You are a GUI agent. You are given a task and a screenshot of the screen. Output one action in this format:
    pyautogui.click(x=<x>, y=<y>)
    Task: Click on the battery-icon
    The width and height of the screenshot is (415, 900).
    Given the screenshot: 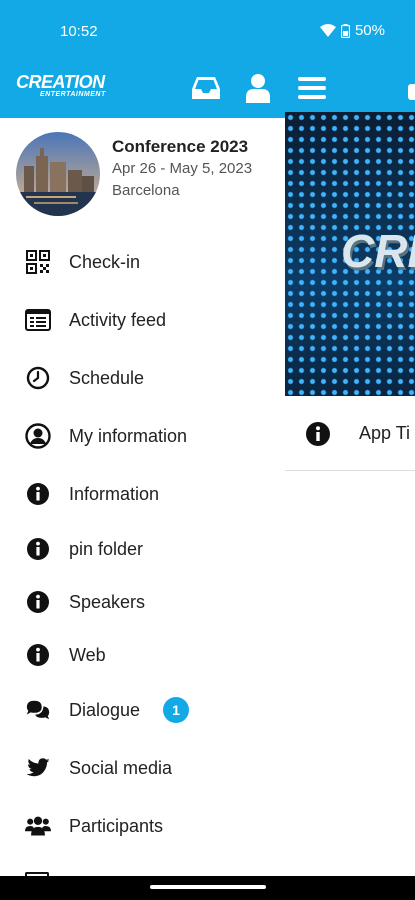 What is the action you would take?
    pyautogui.click(x=345, y=30)
    